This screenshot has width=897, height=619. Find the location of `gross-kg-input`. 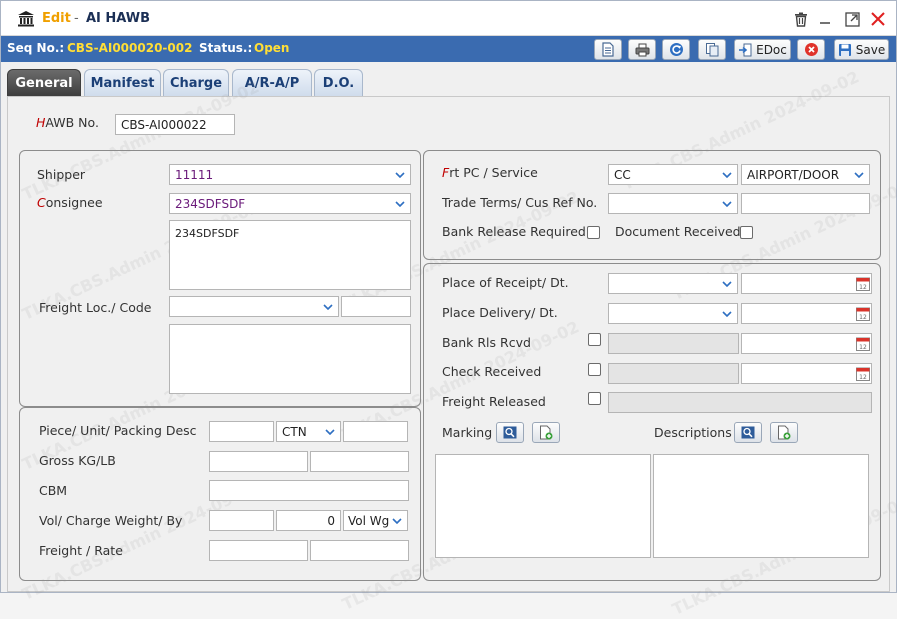

gross-kg-input is located at coordinates (258, 461).